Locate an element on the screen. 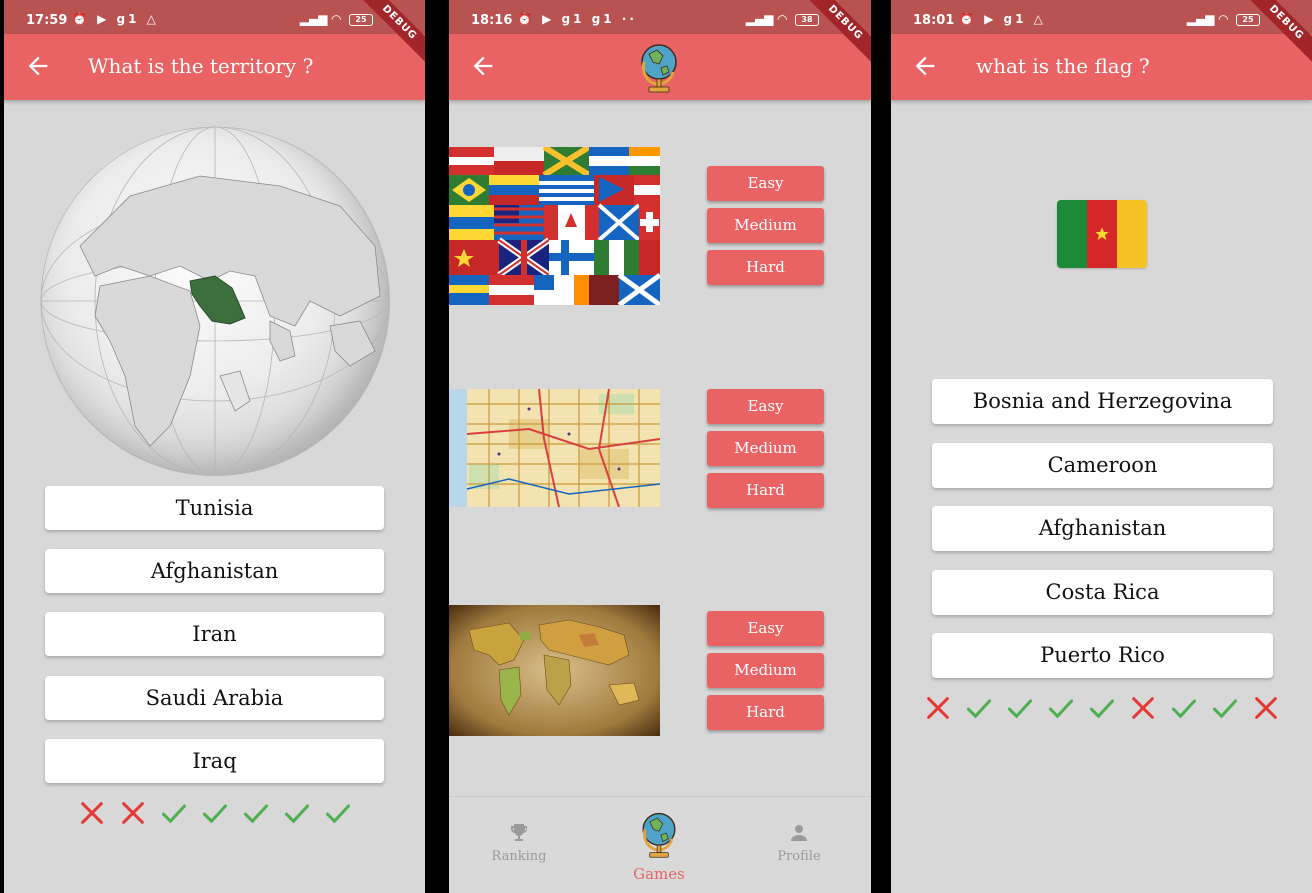 The height and width of the screenshot is (893, 1312). status-time: 18:01 is located at coordinates (934, 20).